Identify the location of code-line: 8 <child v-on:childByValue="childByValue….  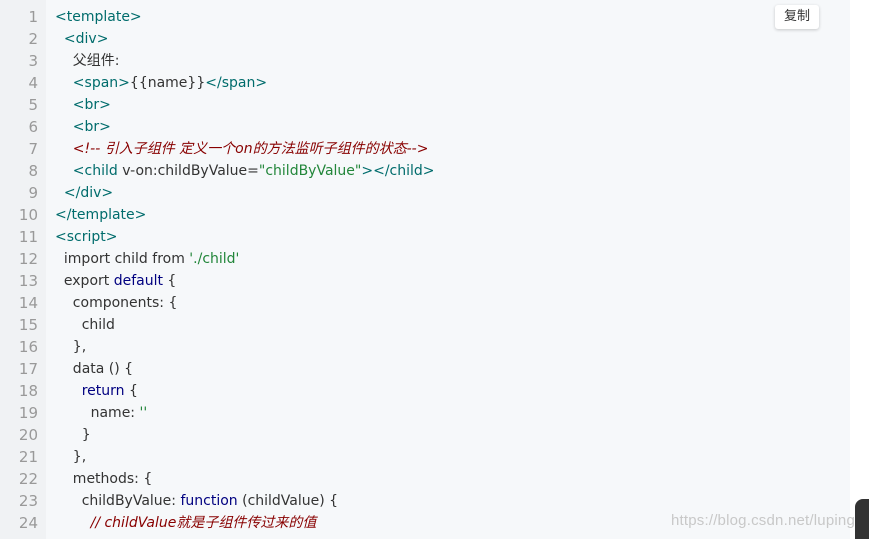
(425, 171).